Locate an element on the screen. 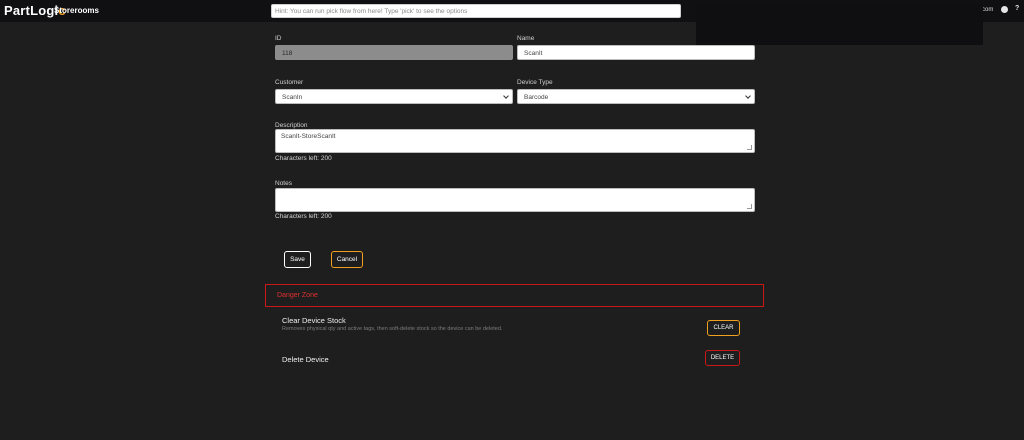 This screenshot has height=440, width=1024. delete-button: DELETE is located at coordinates (722, 358).